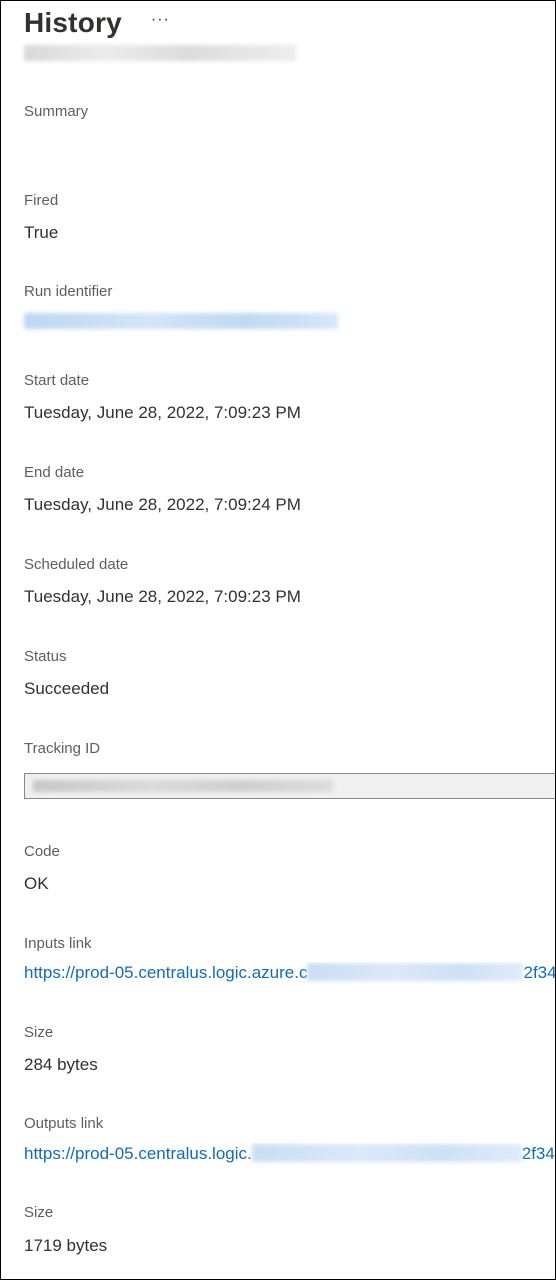 This screenshot has width=556, height=1280. Describe the element at coordinates (39, 1032) in the screenshot. I see `inputs-size-label: Size` at that location.